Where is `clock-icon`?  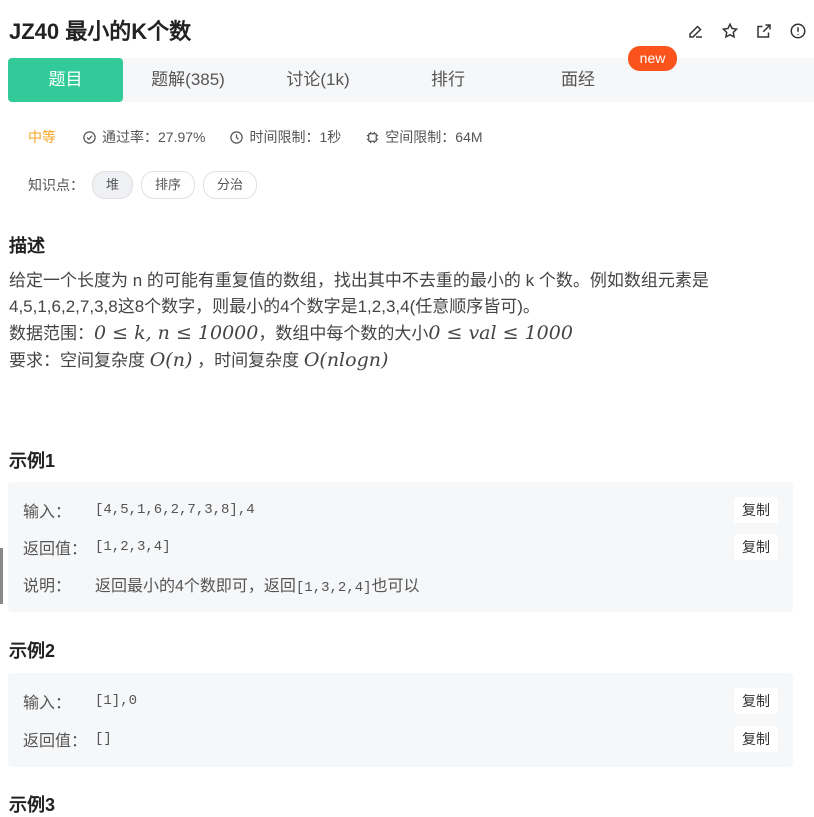
clock-icon is located at coordinates (237, 137).